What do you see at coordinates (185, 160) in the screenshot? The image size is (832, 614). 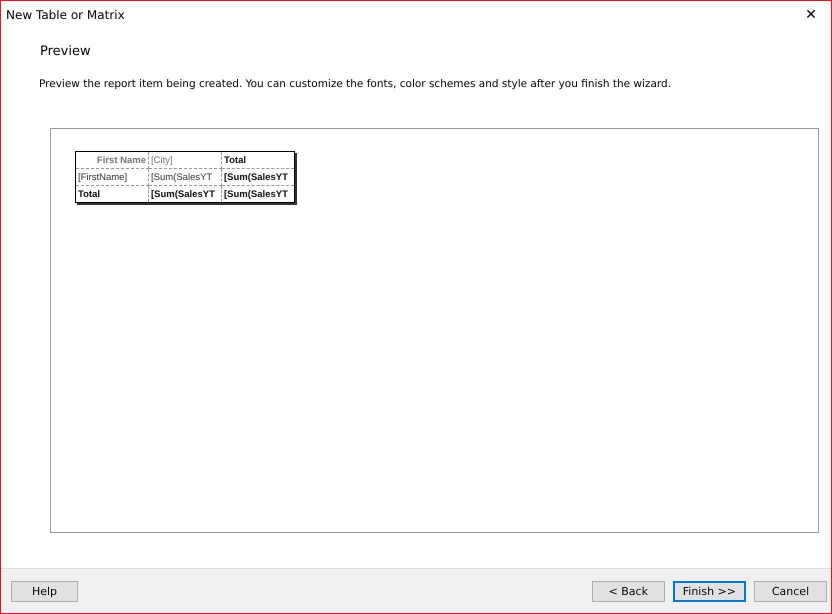 I see `table-cell: [City]` at bounding box center [185, 160].